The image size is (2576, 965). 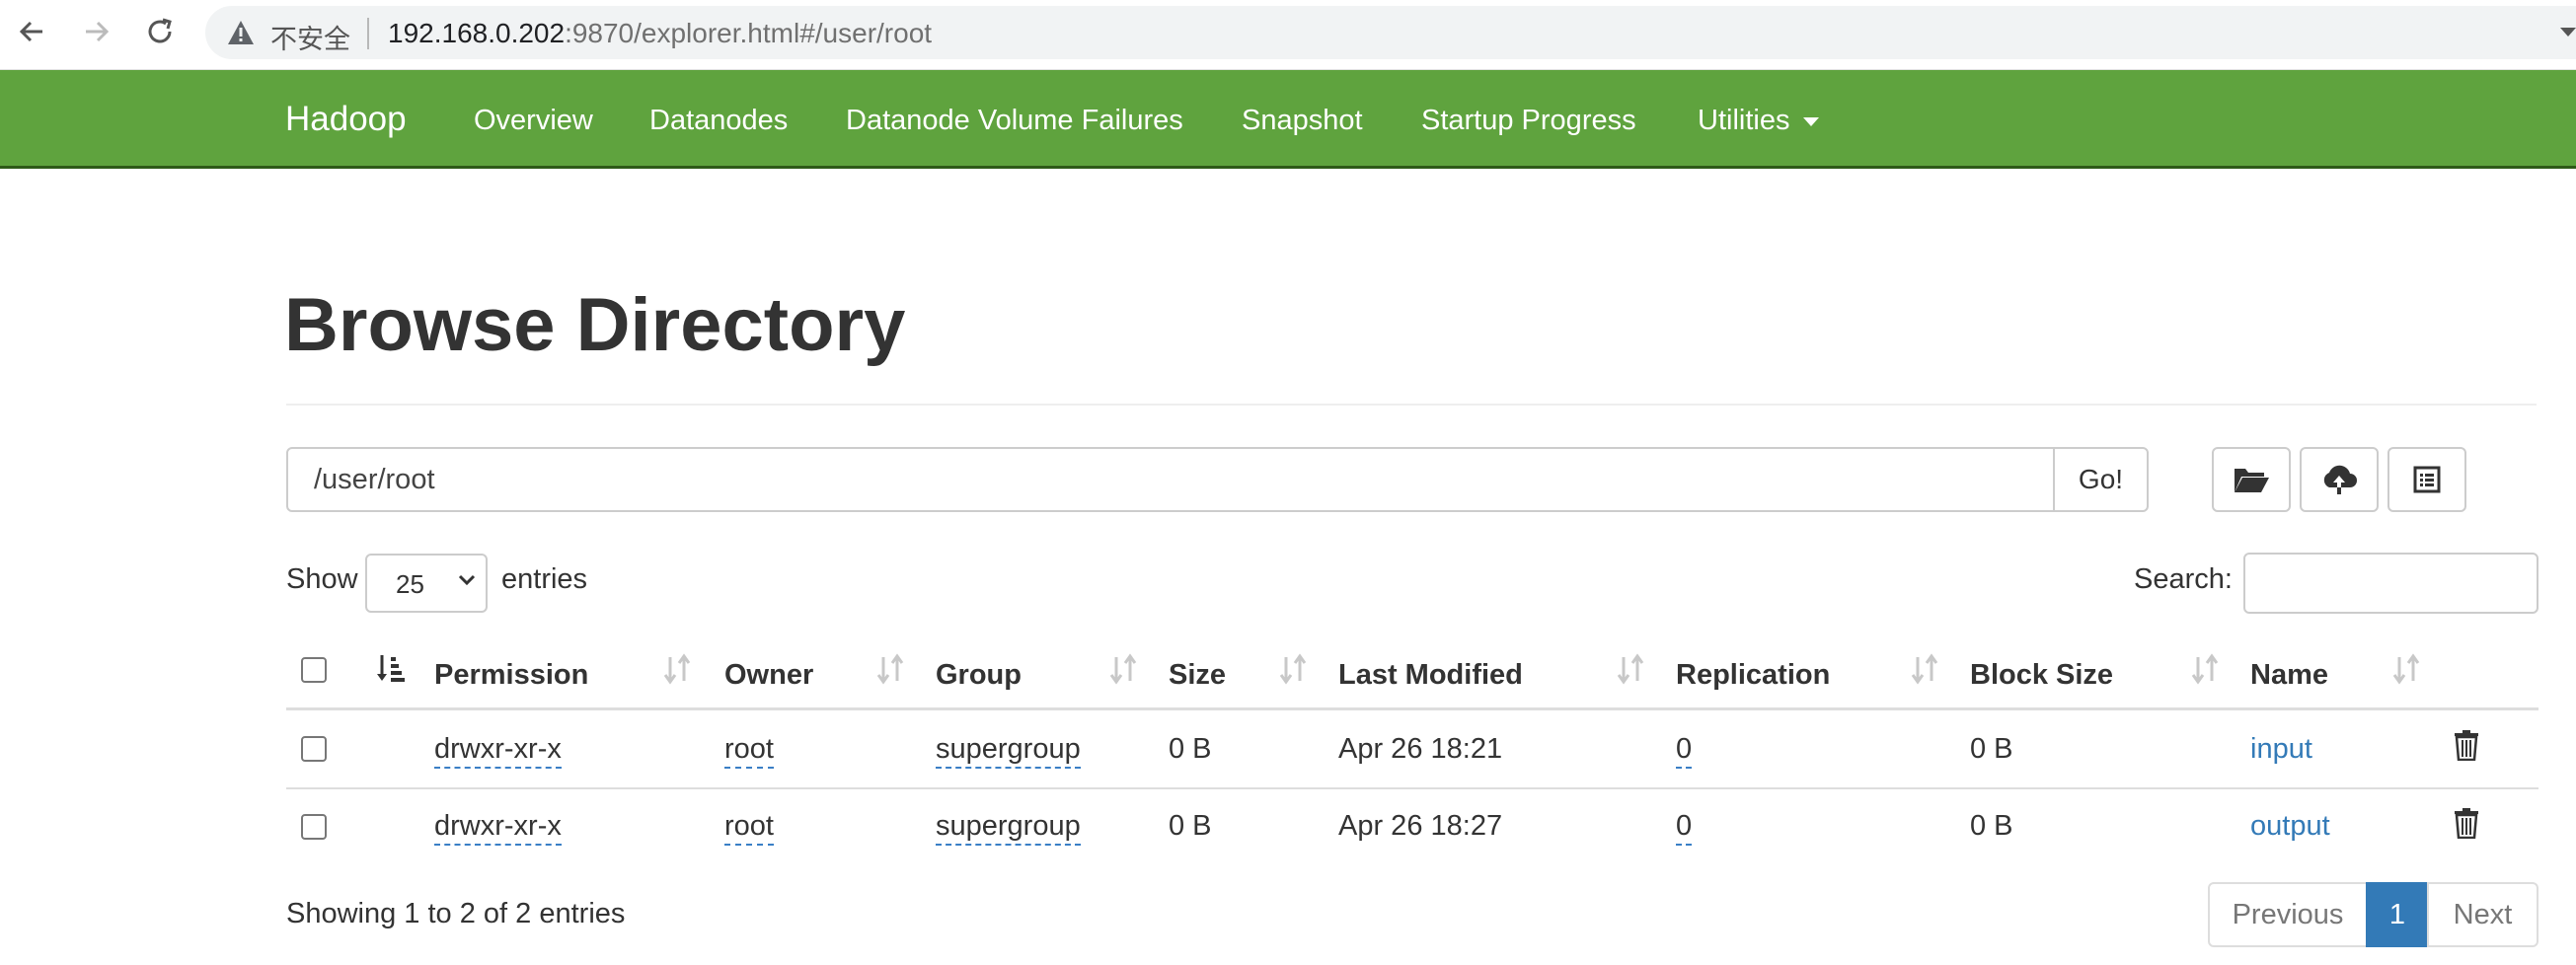 I want to click on cloud-upload-icon, so click(x=2340, y=479).